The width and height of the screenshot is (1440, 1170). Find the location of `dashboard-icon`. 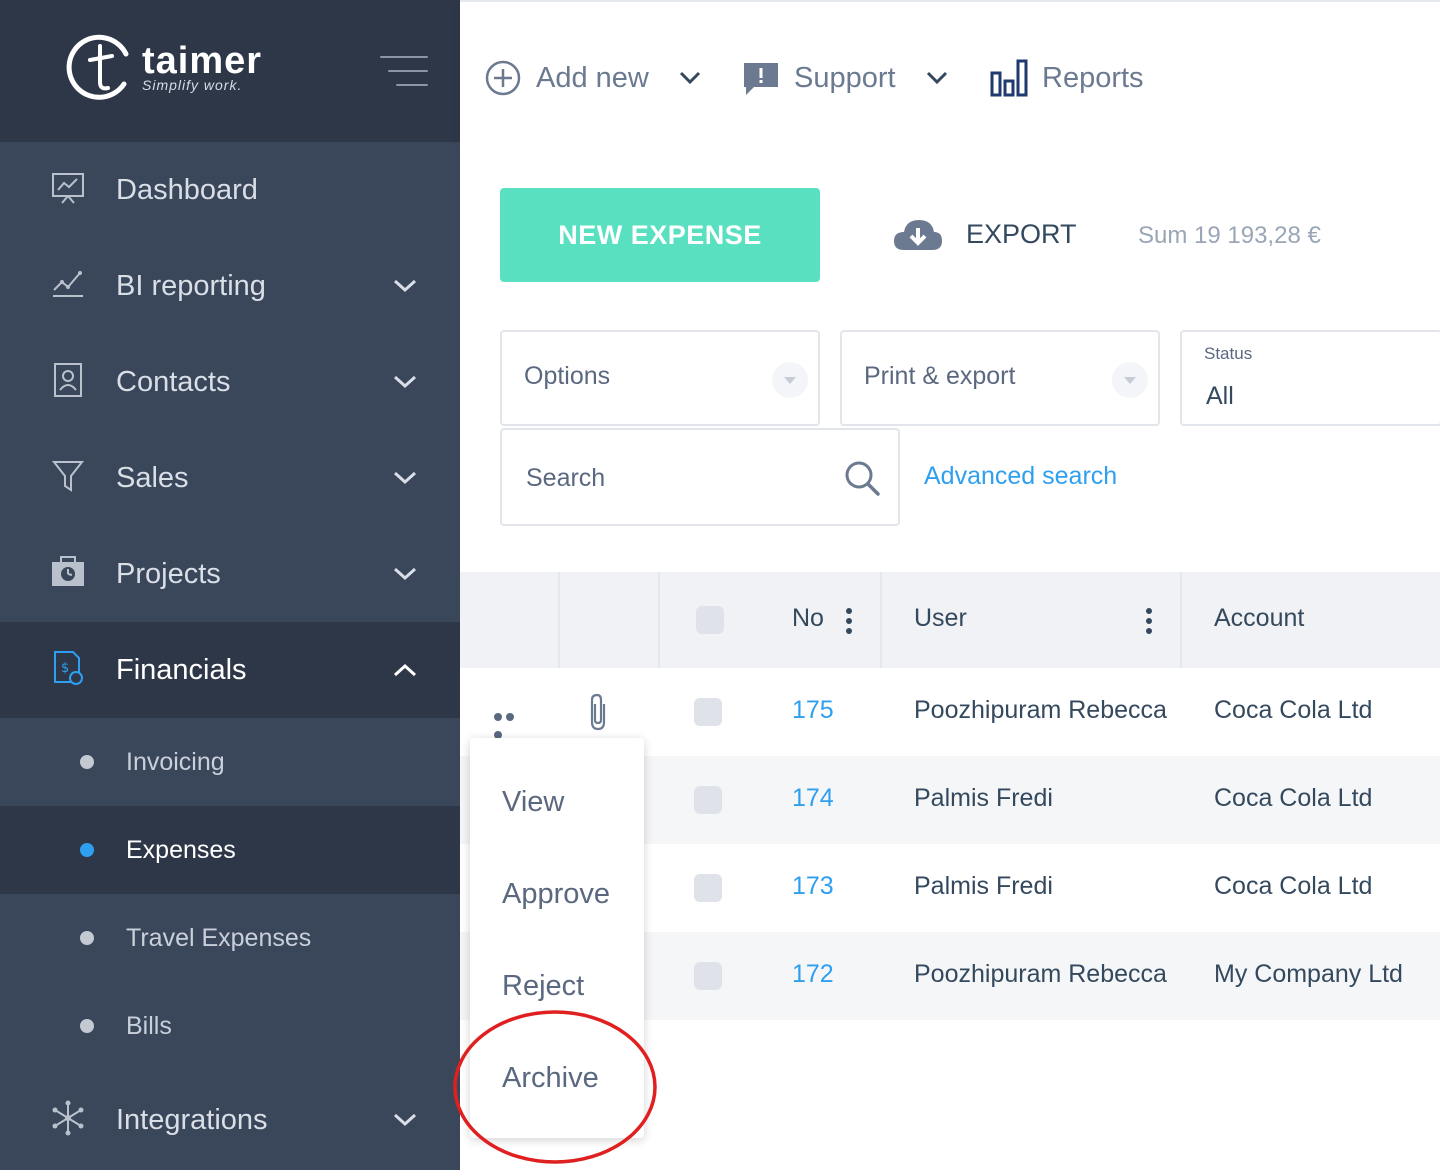

dashboard-icon is located at coordinates (68, 188).